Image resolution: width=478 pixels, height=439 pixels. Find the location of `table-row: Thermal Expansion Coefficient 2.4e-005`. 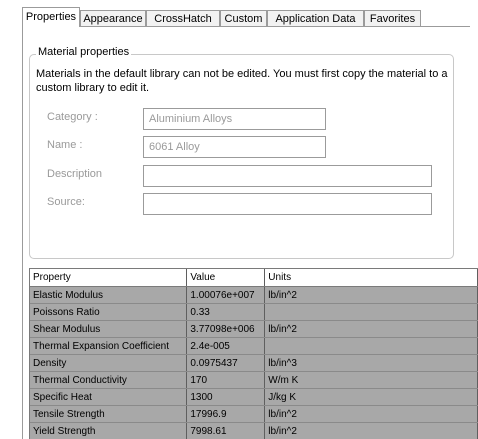

table-row: Thermal Expansion Coefficient 2.4e-005 is located at coordinates (254, 346).